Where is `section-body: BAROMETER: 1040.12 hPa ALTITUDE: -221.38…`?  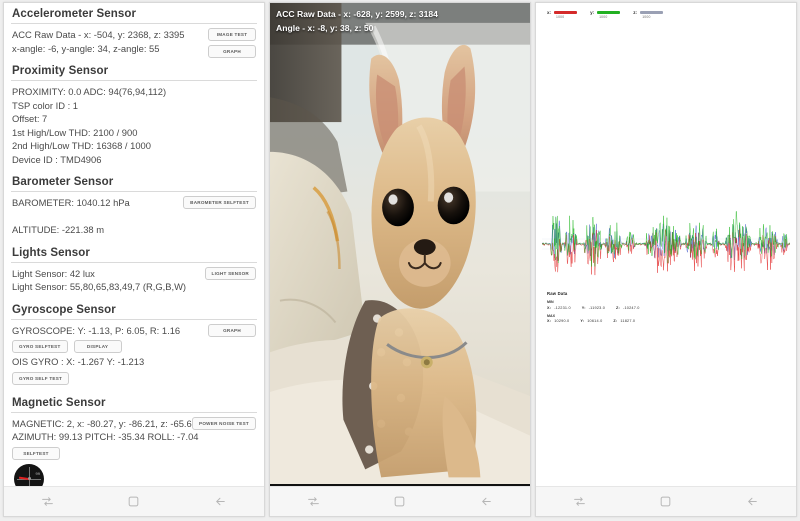
section-body: BAROMETER: 1040.12 hPa ALTITUDE: -221.38… is located at coordinates (134, 217).